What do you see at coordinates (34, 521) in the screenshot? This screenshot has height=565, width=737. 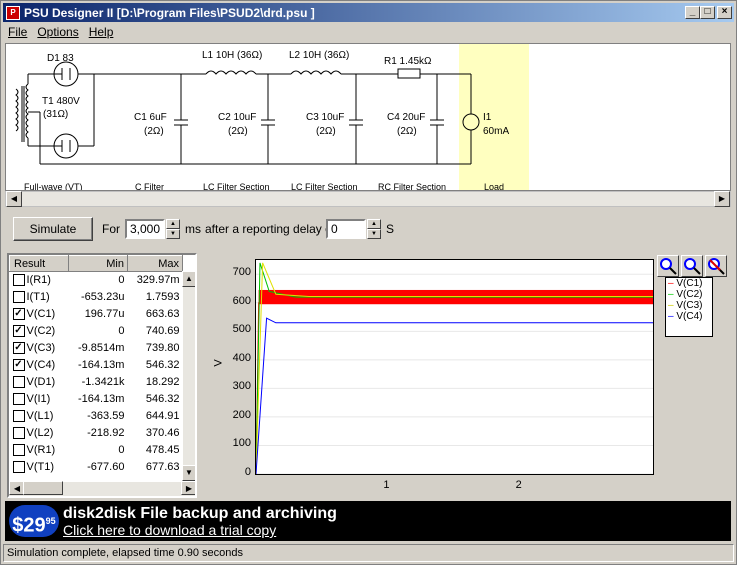 I see `price-badge: $2995` at bounding box center [34, 521].